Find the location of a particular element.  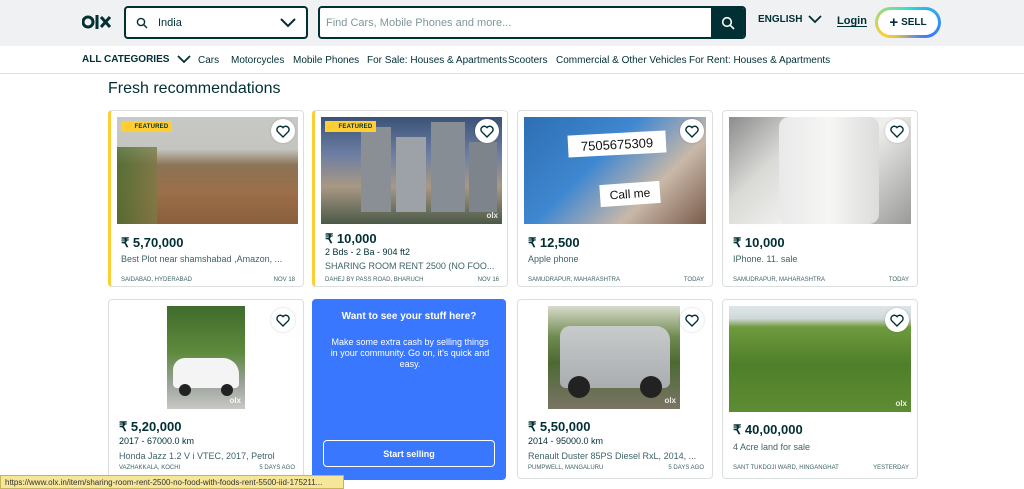

listing-title: 4 Acre land for sale is located at coordinates (772, 447).